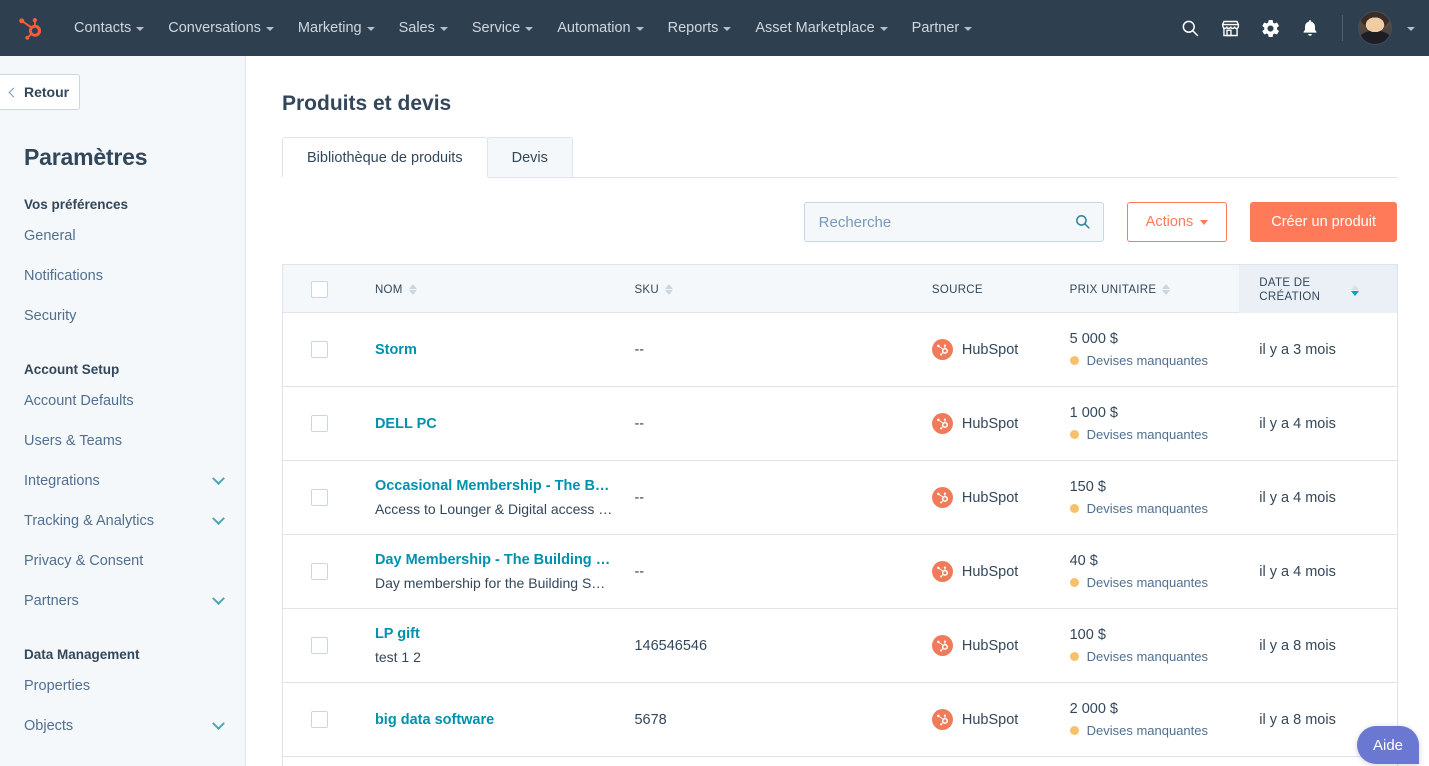  Describe the element at coordinates (1177, 222) in the screenshot. I see `actions-dropdown-button: Actions` at that location.